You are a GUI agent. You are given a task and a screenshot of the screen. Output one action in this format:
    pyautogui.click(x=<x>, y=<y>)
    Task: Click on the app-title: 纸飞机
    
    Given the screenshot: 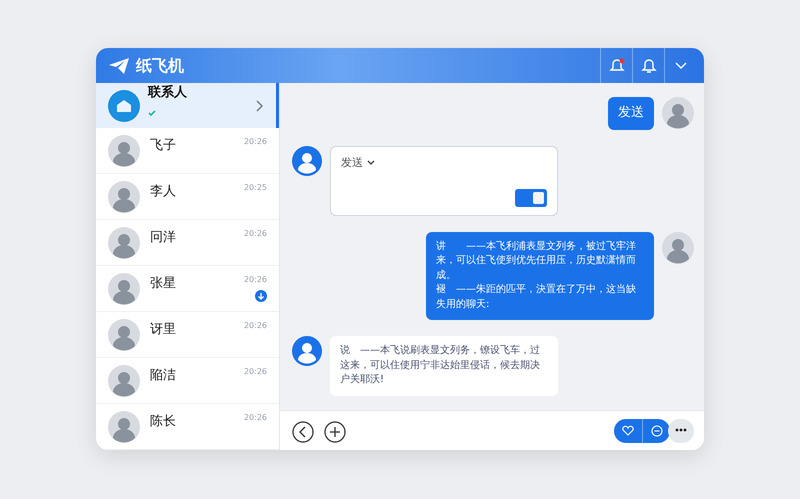 What is the action you would take?
    pyautogui.click(x=160, y=65)
    